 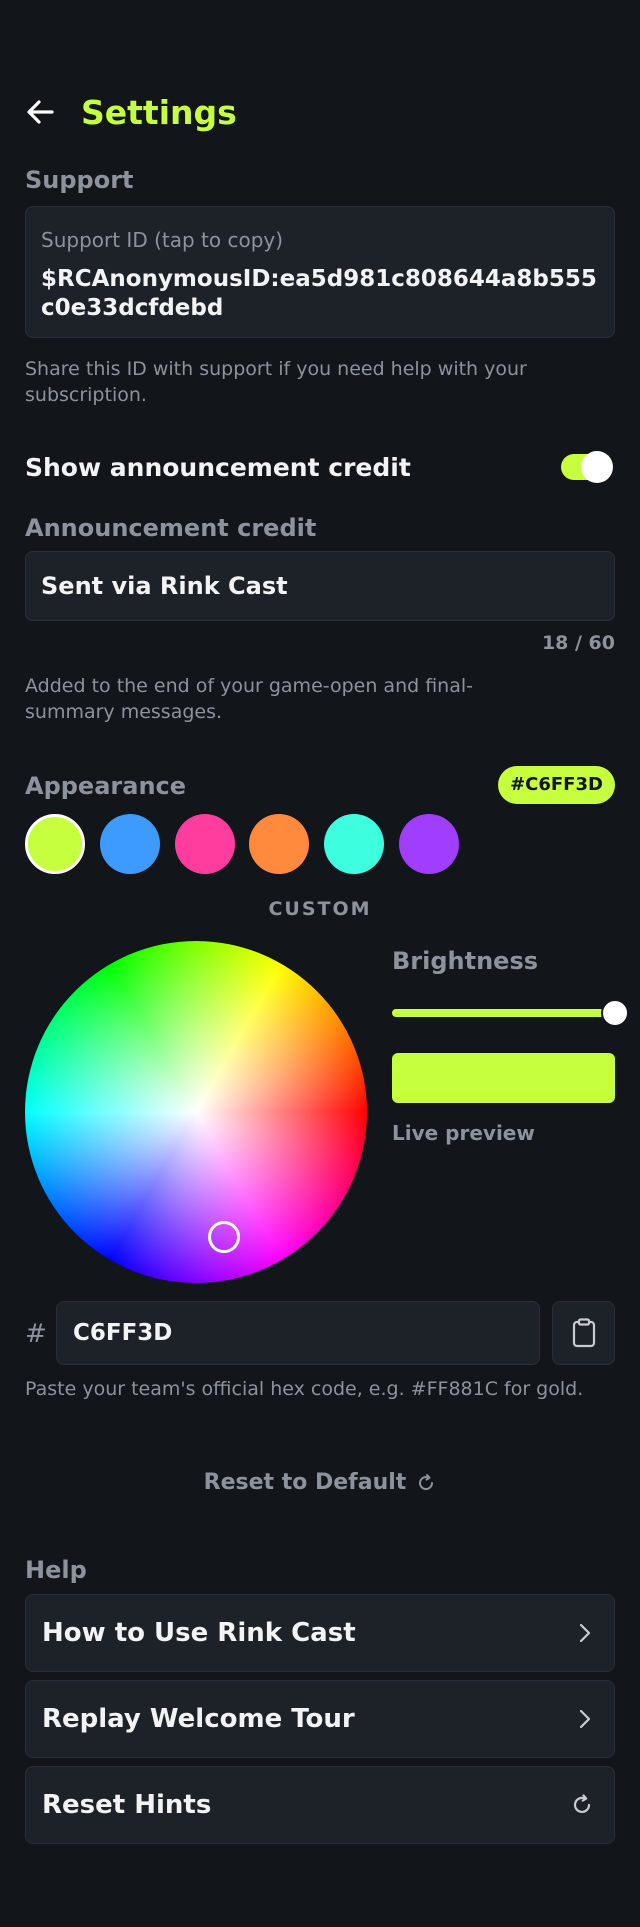 What do you see at coordinates (615, 1013) in the screenshot?
I see `brightness-thumb` at bounding box center [615, 1013].